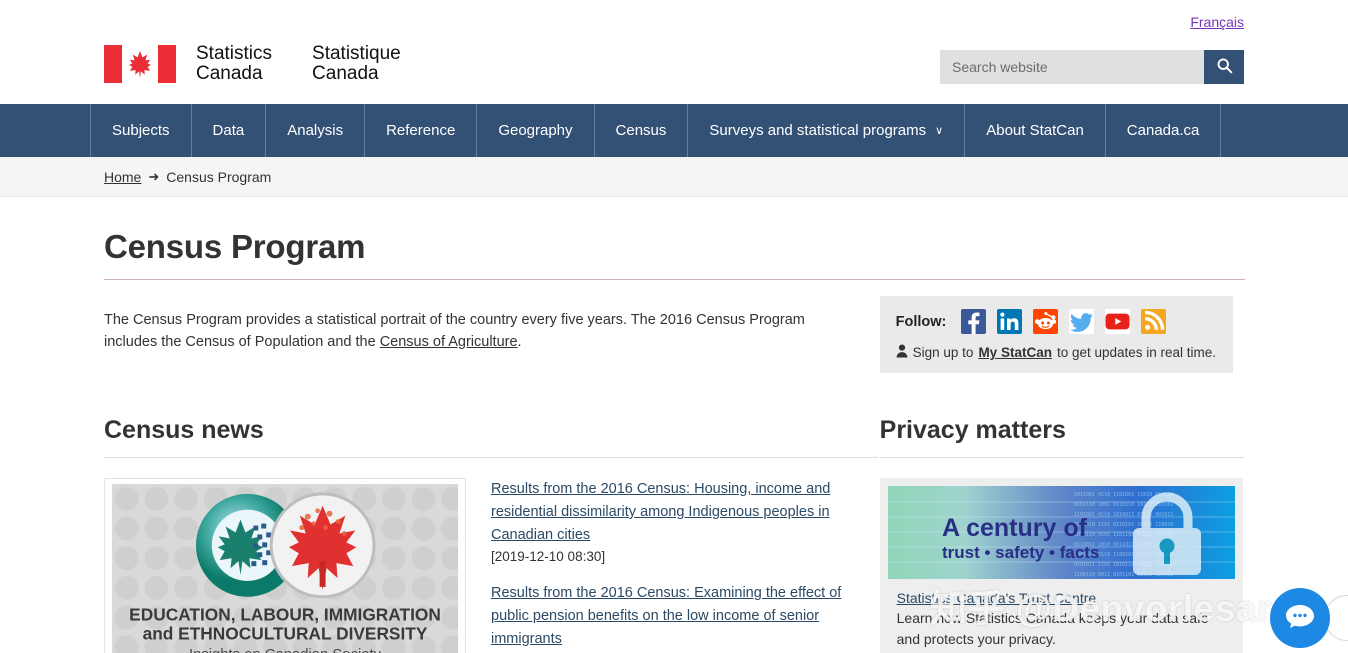 The width and height of the screenshot is (1348, 653). I want to click on breadcrumb-item-current: Census Program, so click(219, 176).